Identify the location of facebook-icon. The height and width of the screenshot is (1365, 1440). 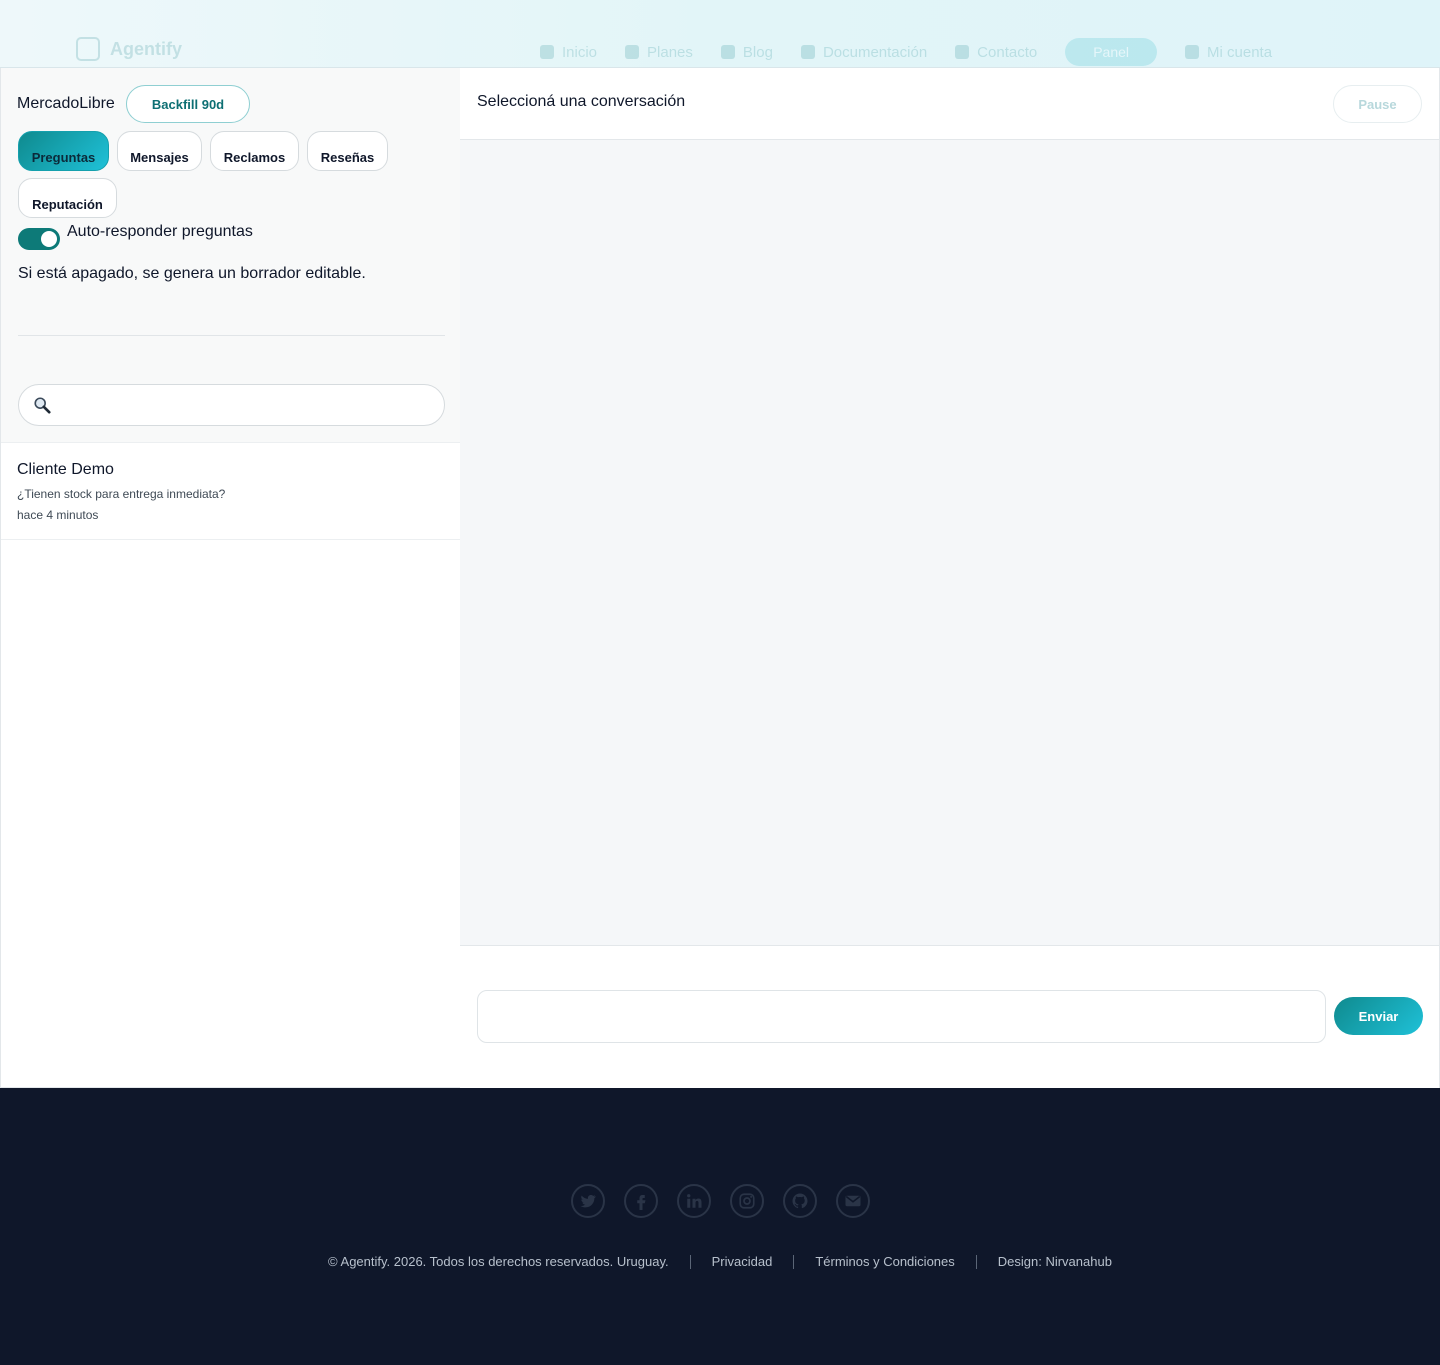
(641, 1201).